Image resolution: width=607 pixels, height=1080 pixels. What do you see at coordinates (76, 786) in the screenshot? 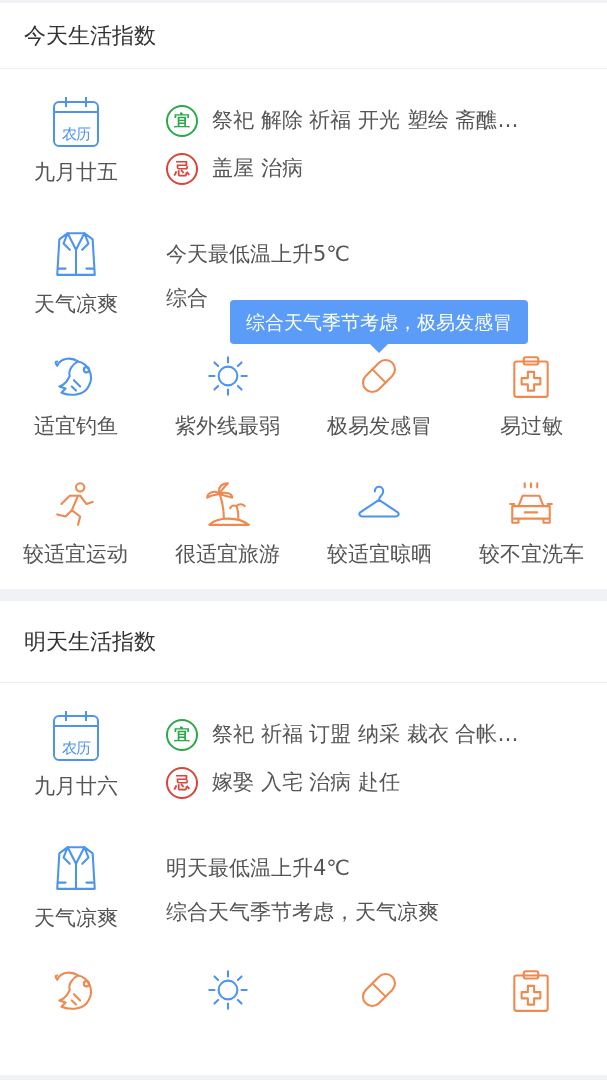
I see `lunar-date: 九月廿六` at bounding box center [76, 786].